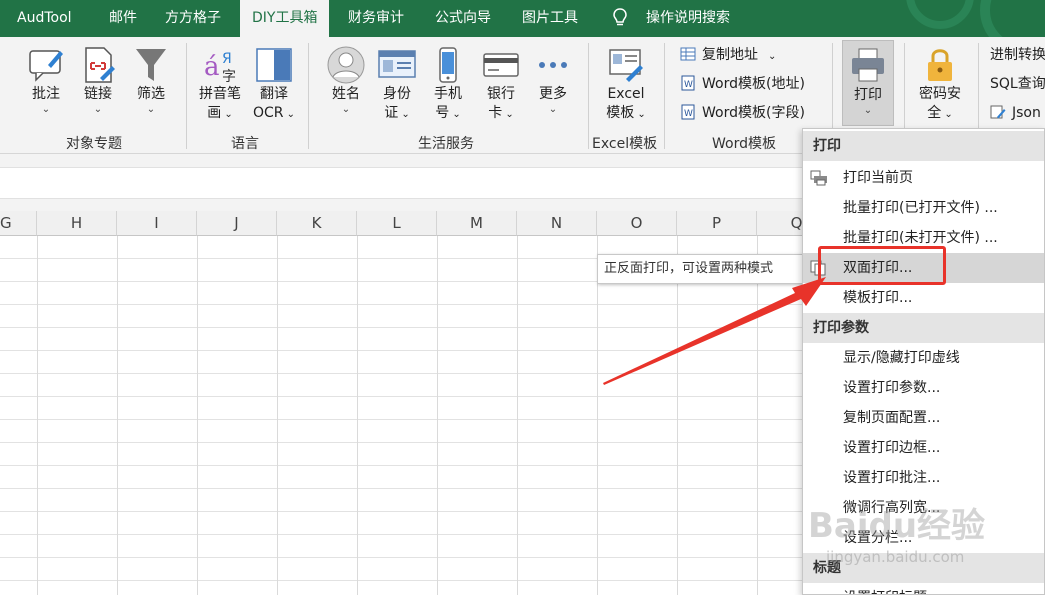 The height and width of the screenshot is (595, 1045). Describe the element at coordinates (688, 54) in the screenshot. I see `copy-grid-icon` at that location.